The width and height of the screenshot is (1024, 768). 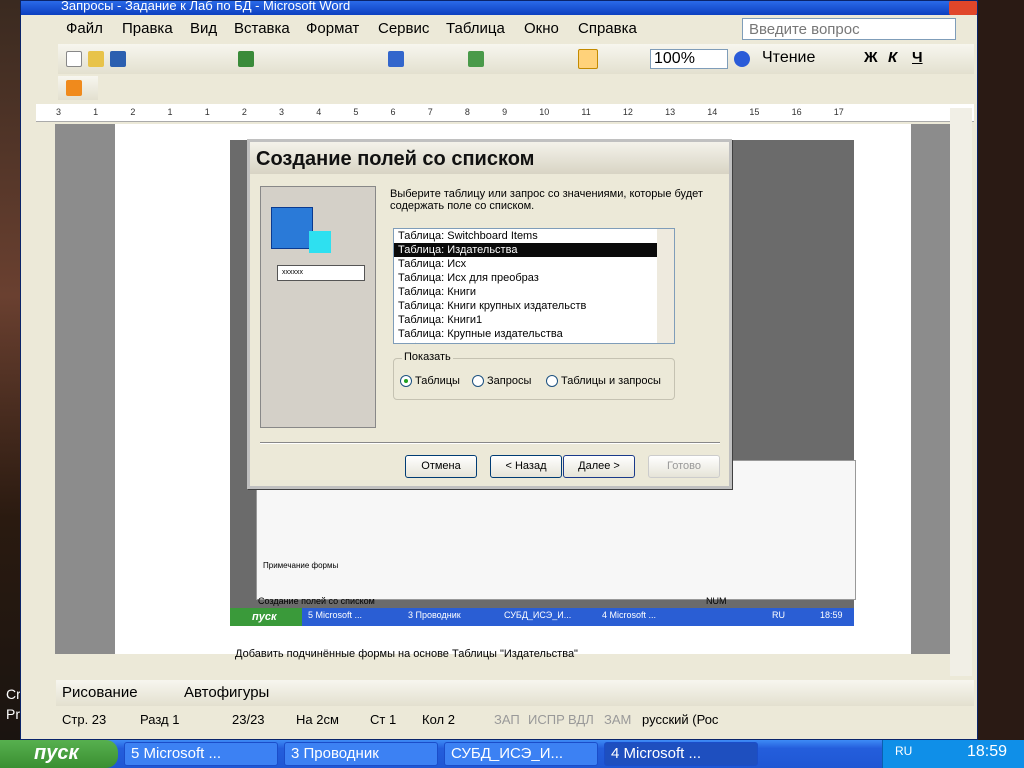 What do you see at coordinates (892, 57) in the screenshot?
I see `italic-button: К` at bounding box center [892, 57].